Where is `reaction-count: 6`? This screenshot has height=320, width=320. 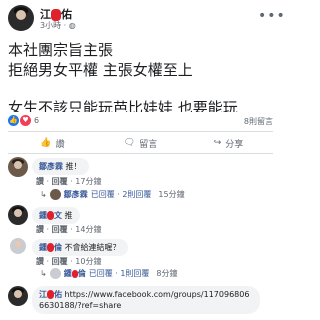 reaction-count: 6 is located at coordinates (37, 120).